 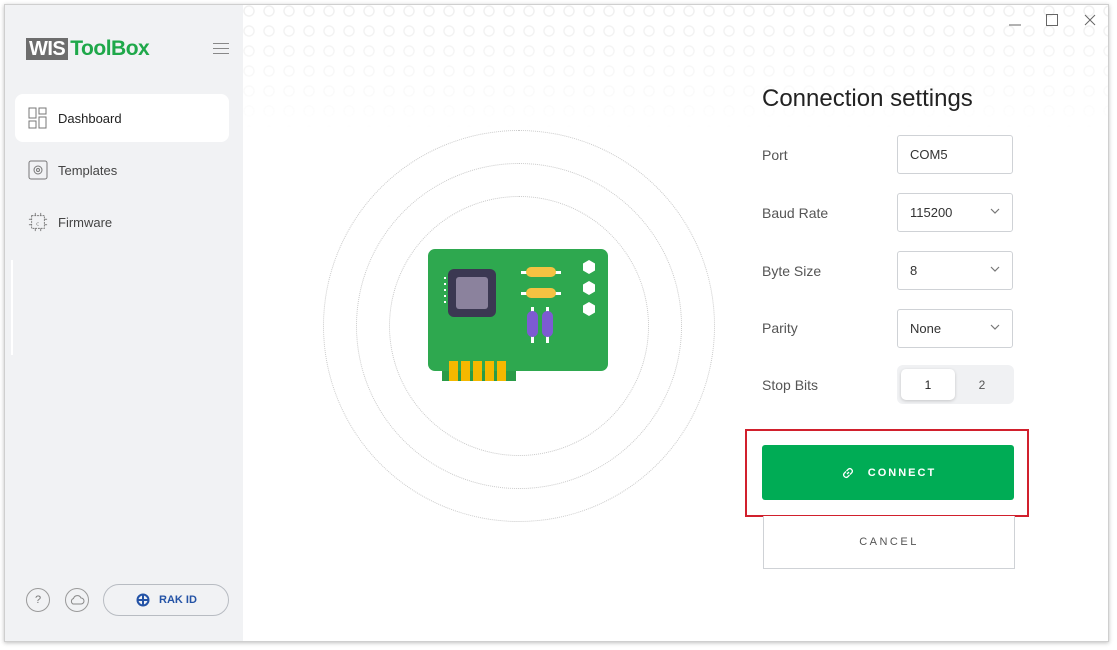 I want to click on rak-id-label: RAK ID, so click(x=178, y=600).